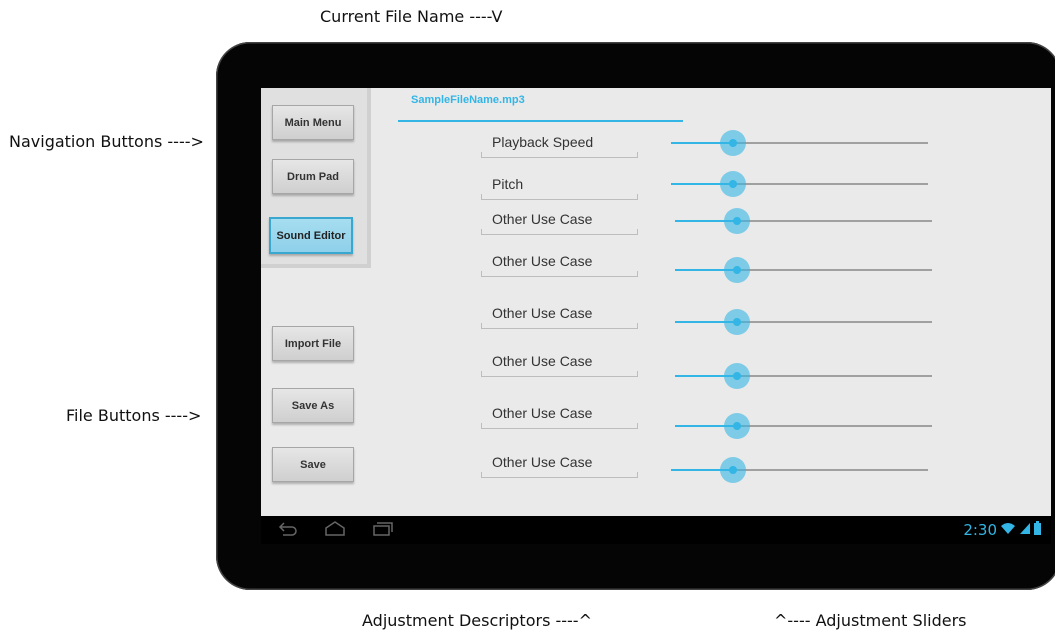  What do you see at coordinates (106, 141) in the screenshot?
I see `annotation-navigation-buttons: Navigation Buttons ---->` at bounding box center [106, 141].